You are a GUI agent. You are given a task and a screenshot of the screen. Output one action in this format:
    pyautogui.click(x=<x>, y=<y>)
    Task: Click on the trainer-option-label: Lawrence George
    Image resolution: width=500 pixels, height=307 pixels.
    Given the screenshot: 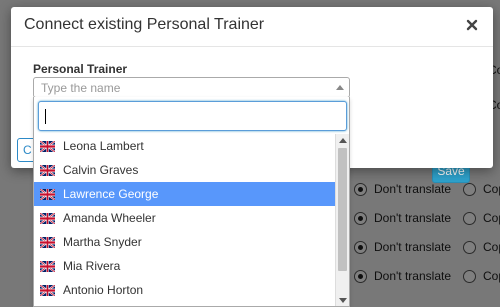 What is the action you would take?
    pyautogui.click(x=111, y=194)
    